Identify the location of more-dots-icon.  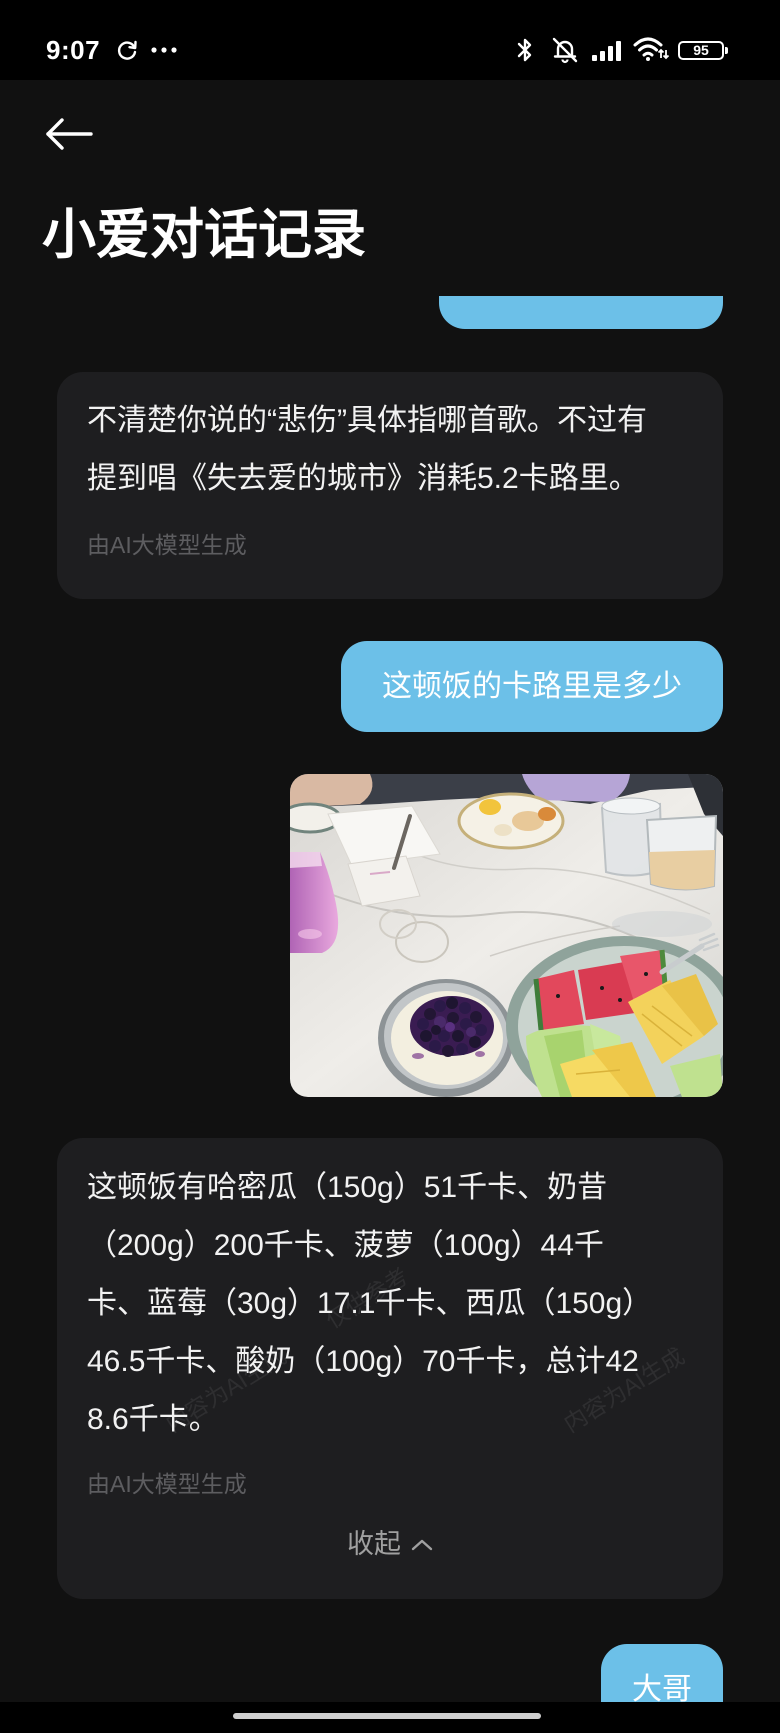
(164, 50).